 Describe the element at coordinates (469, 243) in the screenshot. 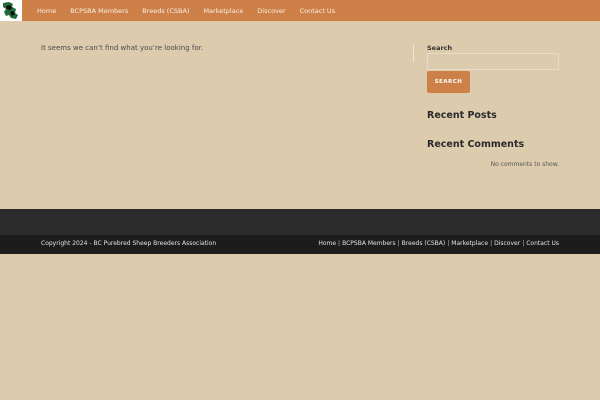

I see `footer-link-marketplace: Marketplace` at that location.